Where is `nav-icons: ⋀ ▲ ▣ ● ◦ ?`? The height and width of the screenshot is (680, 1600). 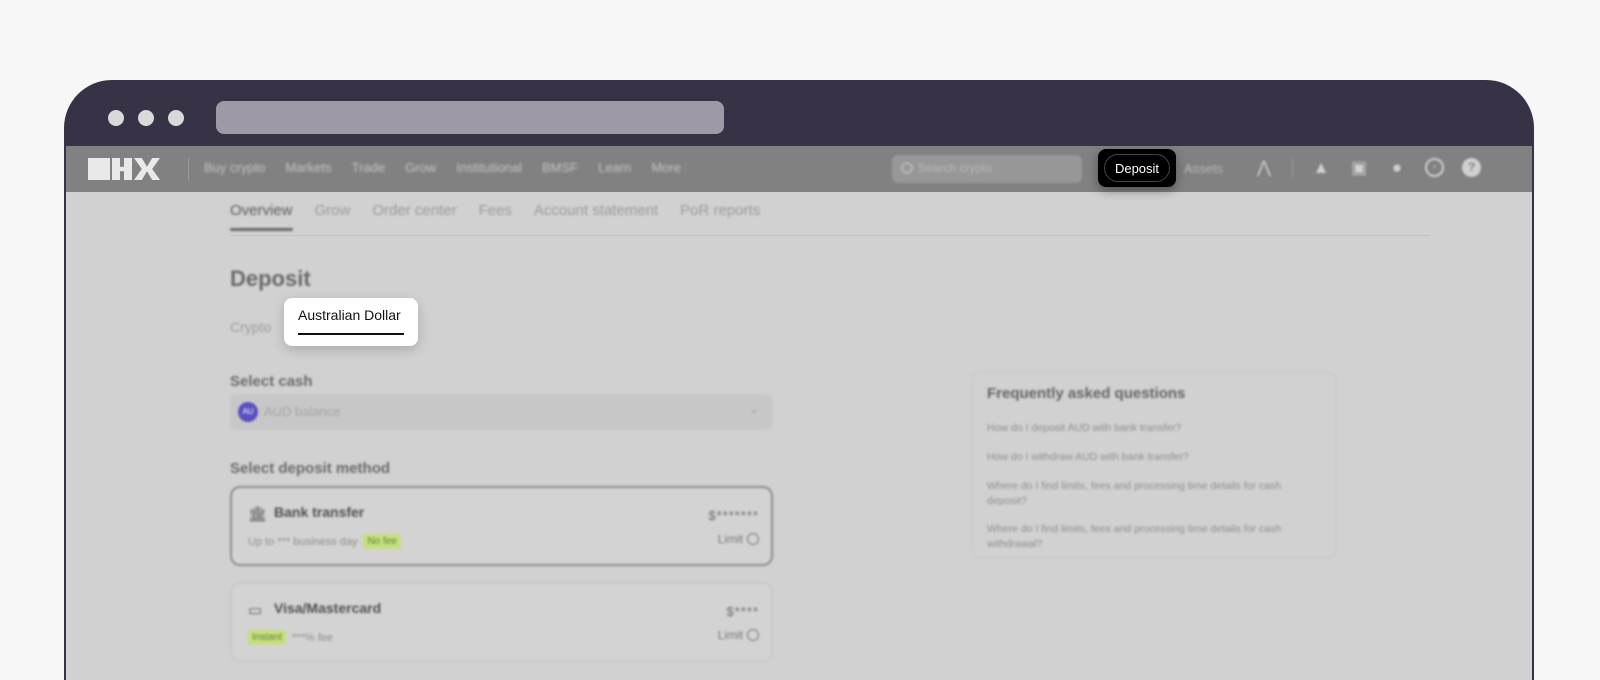
nav-icons: ⋀ ▲ ▣ ● ◦ ? is located at coordinates (1367, 168).